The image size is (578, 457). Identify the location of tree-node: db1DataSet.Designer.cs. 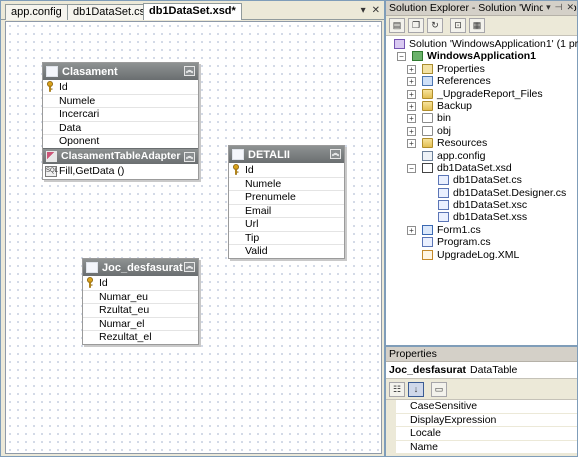
(481, 193).